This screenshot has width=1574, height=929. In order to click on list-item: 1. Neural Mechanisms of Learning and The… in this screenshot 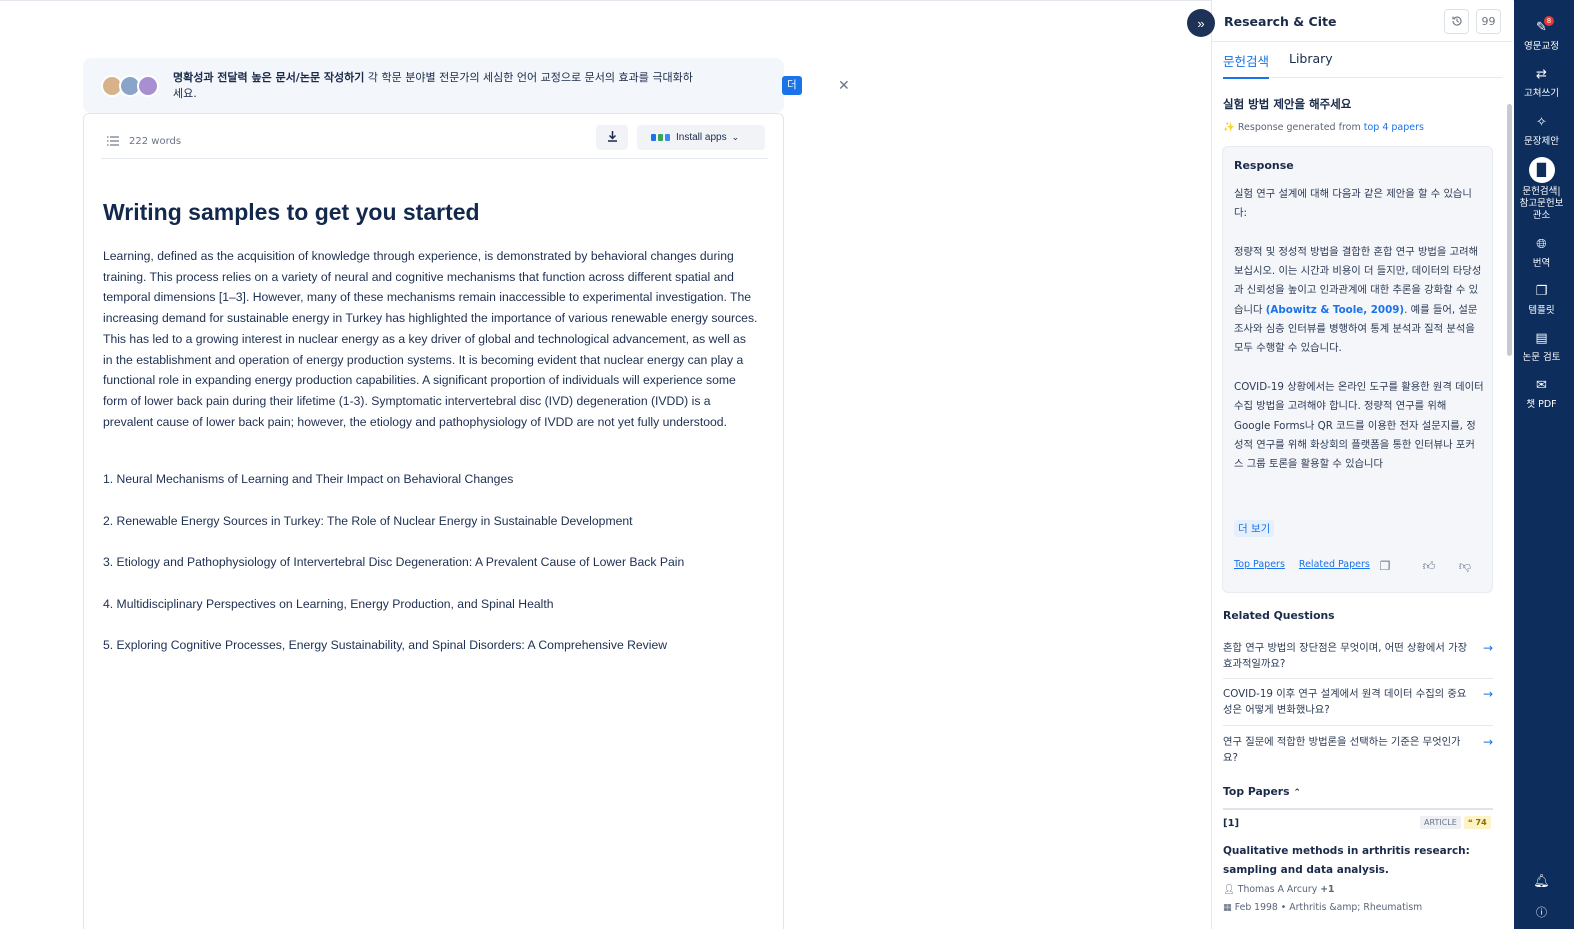, I will do `click(393, 493)`.